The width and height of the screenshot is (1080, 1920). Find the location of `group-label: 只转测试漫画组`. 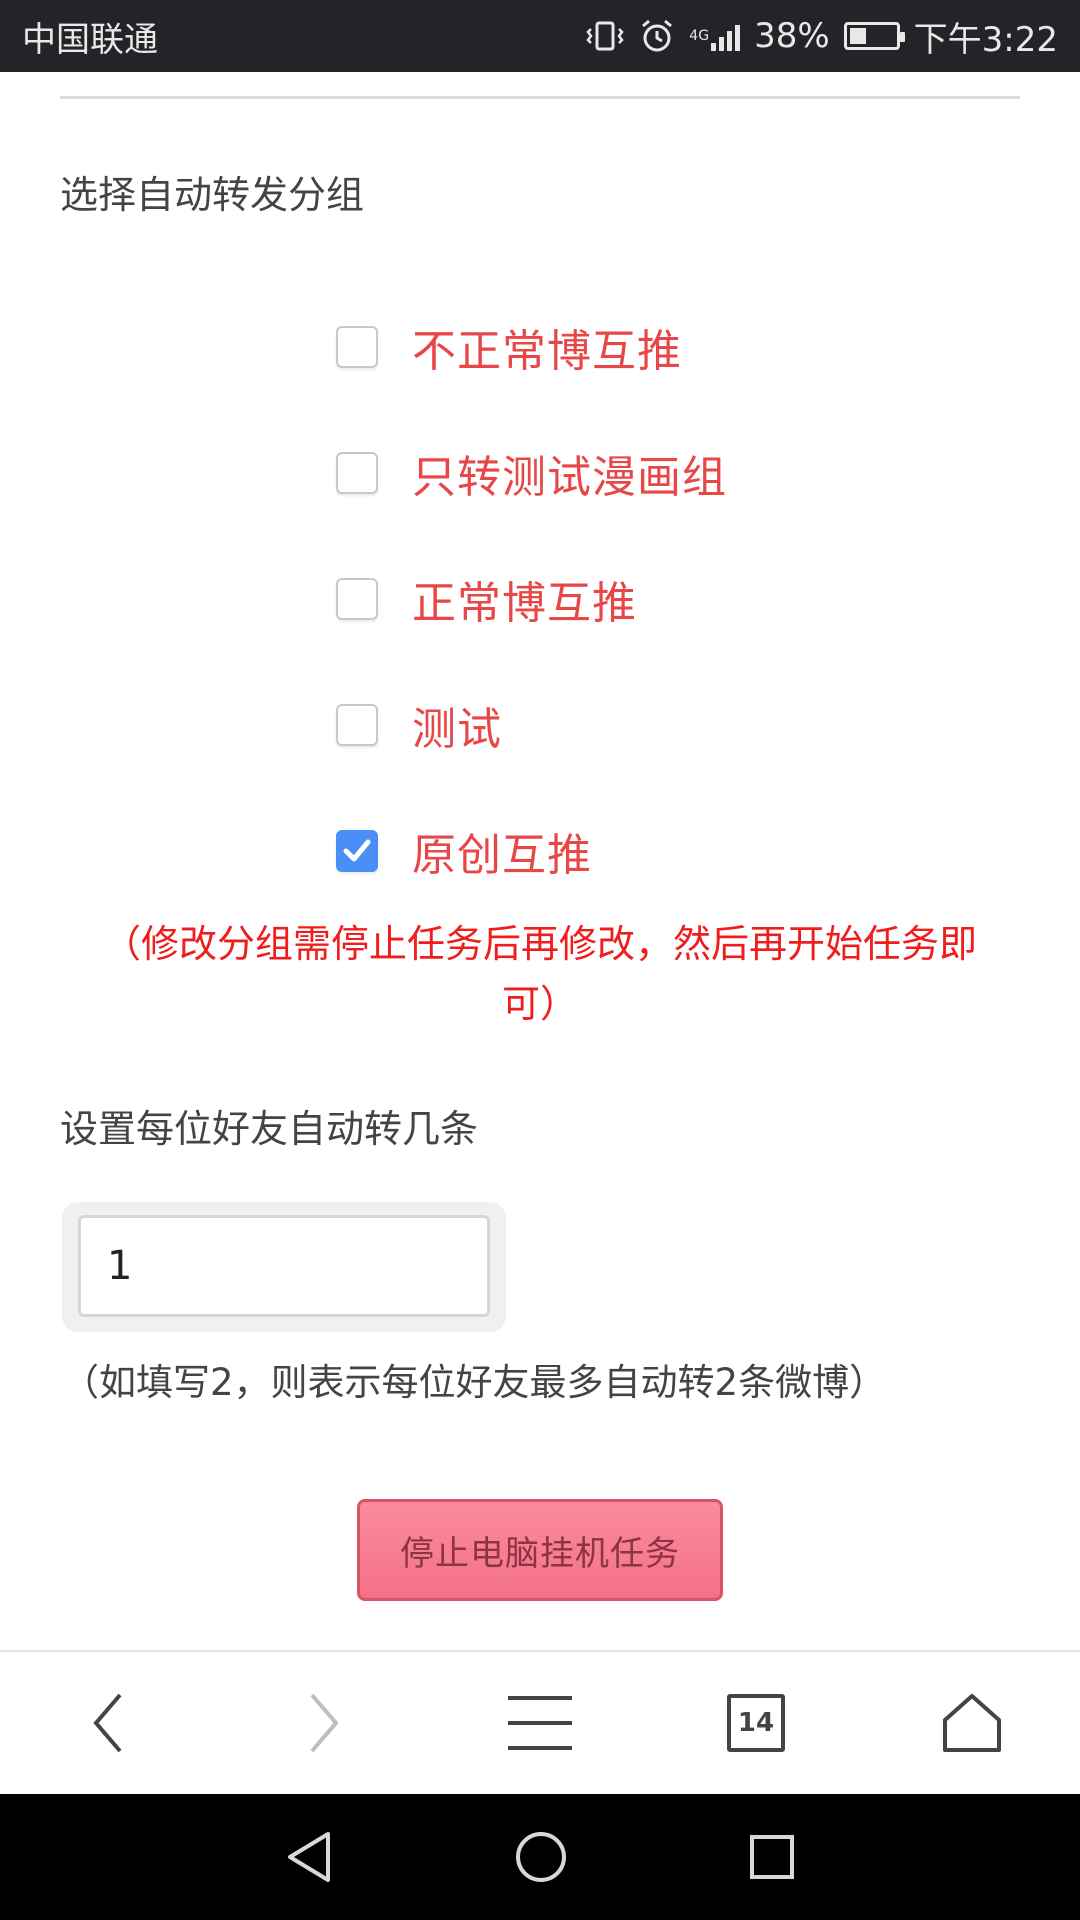

group-label: 只转测试漫画组 is located at coordinates (569, 473).